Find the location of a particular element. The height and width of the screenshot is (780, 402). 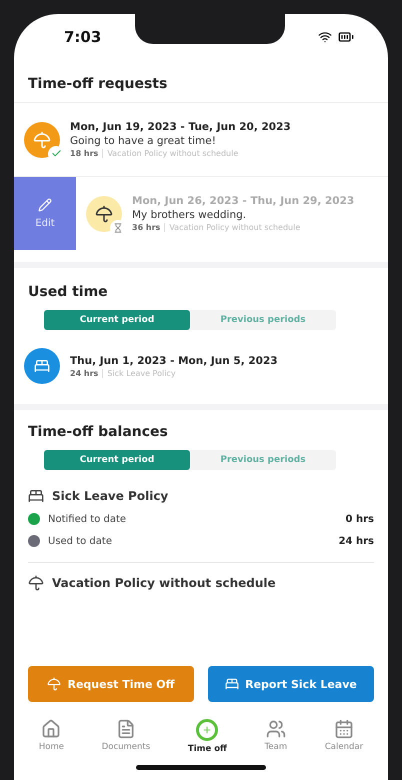

wifi-icon is located at coordinates (325, 37).